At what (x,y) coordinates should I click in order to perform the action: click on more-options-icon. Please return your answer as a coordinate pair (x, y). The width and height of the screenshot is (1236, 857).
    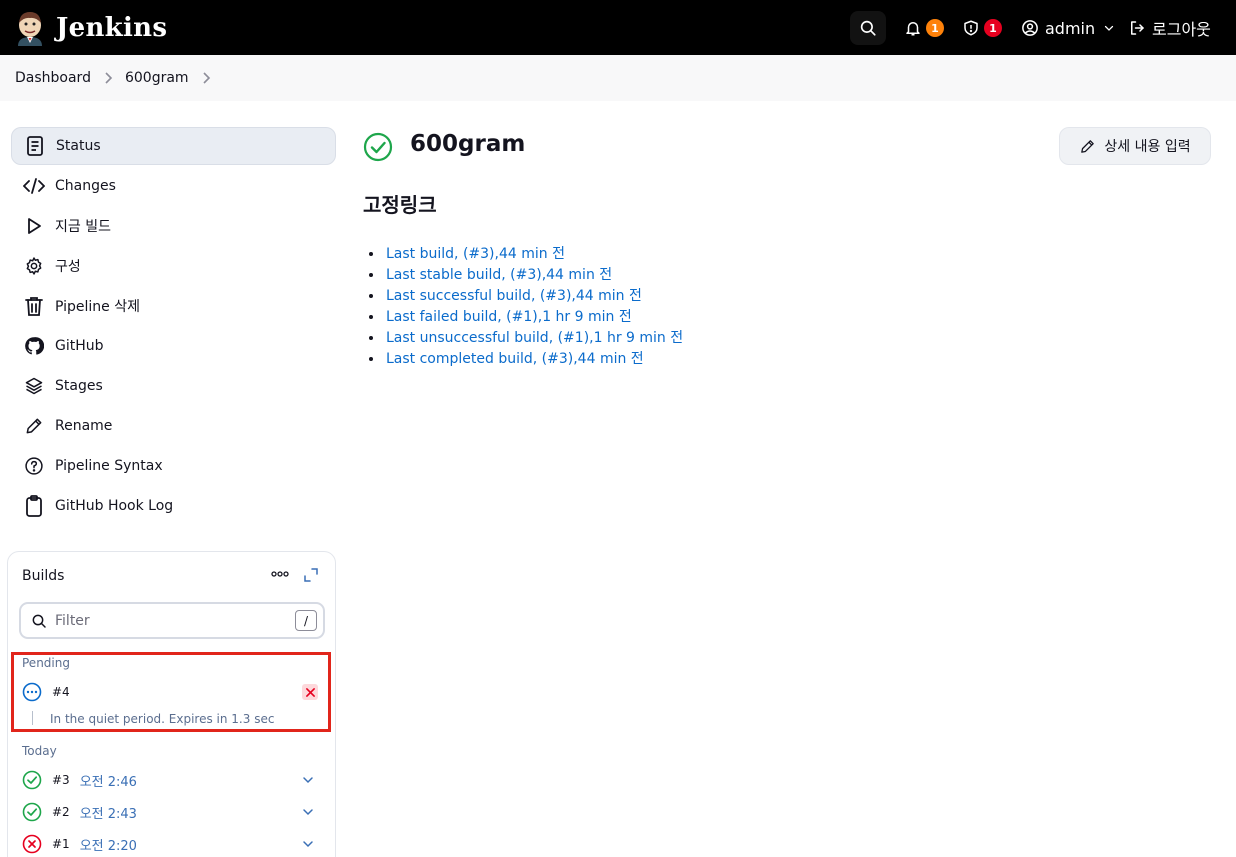
    Looking at the image, I should click on (280, 574).